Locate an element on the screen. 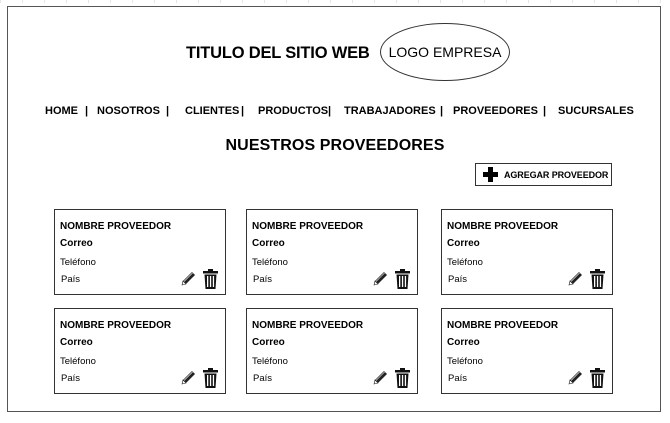  nav-item-sucursales: SUCURSALES is located at coordinates (596, 111).